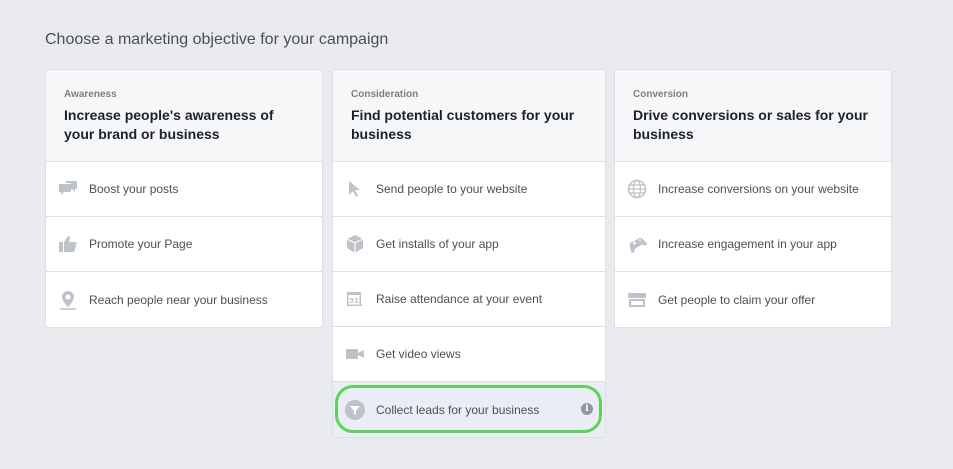 The width and height of the screenshot is (953, 469). I want to click on objective-label: Collect leads for your business, so click(458, 409).